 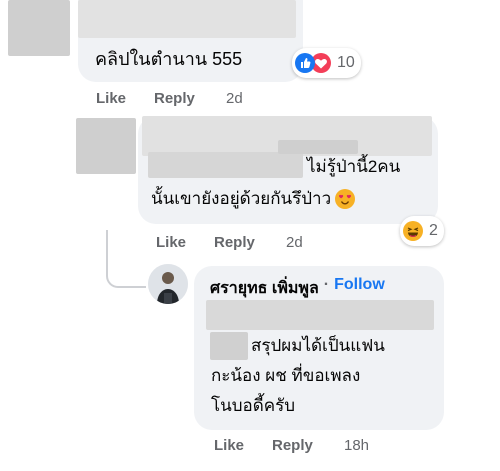 I want to click on reaction-count: 10, so click(x=346, y=62).